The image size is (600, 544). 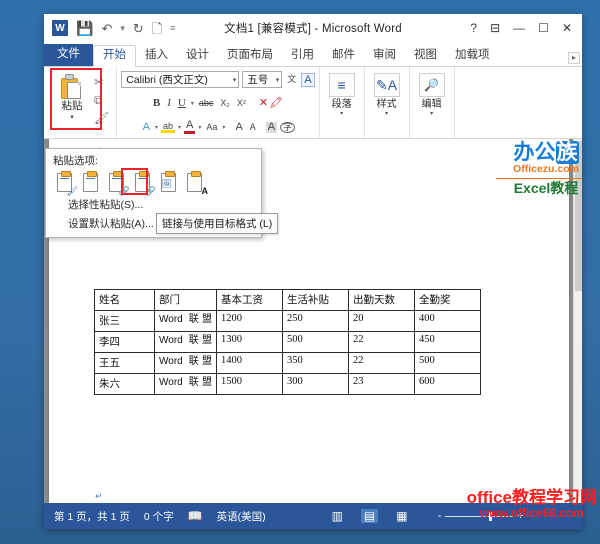 What do you see at coordinates (146, 127) in the screenshot?
I see `text-effects-button: A` at bounding box center [146, 127].